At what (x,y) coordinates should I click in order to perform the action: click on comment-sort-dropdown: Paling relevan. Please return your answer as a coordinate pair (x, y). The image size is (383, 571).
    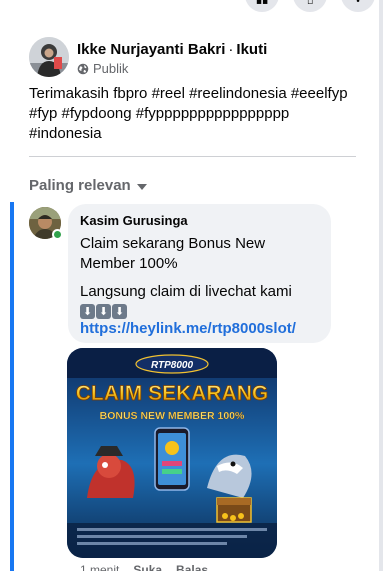
    Looking at the image, I should click on (88, 185).